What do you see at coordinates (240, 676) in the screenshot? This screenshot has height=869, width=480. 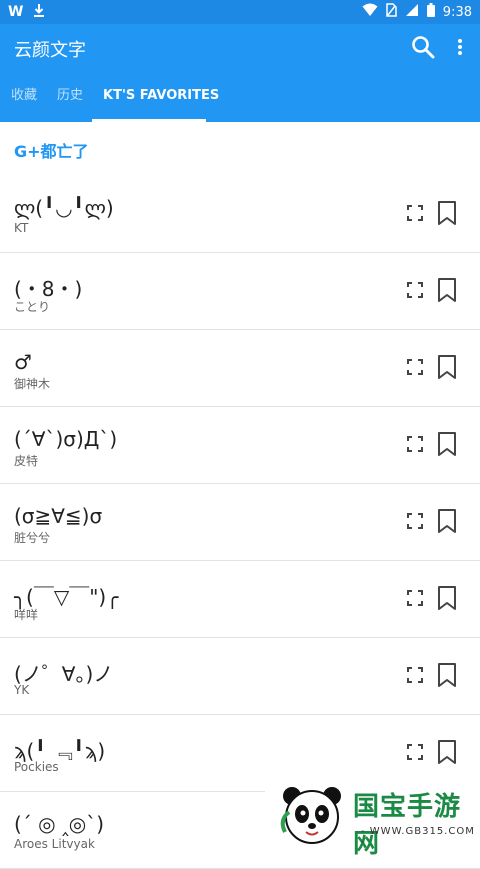 I see `list-item: (ノ゜∀。)ノ YK` at bounding box center [240, 676].